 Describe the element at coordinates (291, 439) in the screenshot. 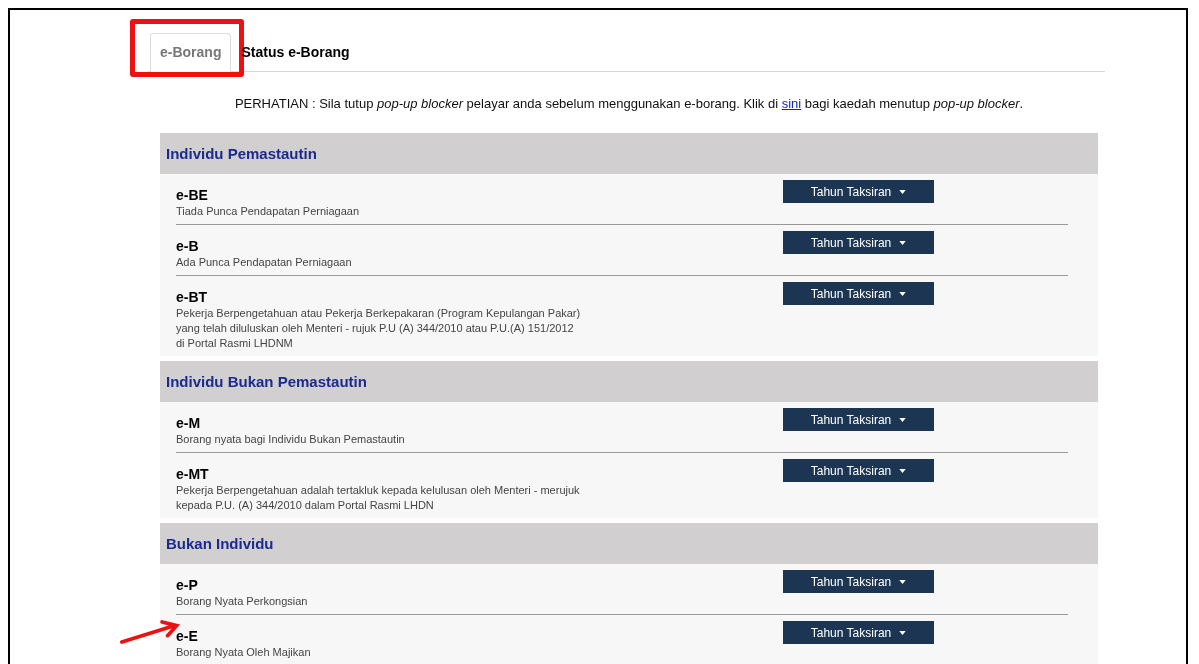

I see `form-description: Borang nyata bagi Individu Bukan Pemastautin` at that location.